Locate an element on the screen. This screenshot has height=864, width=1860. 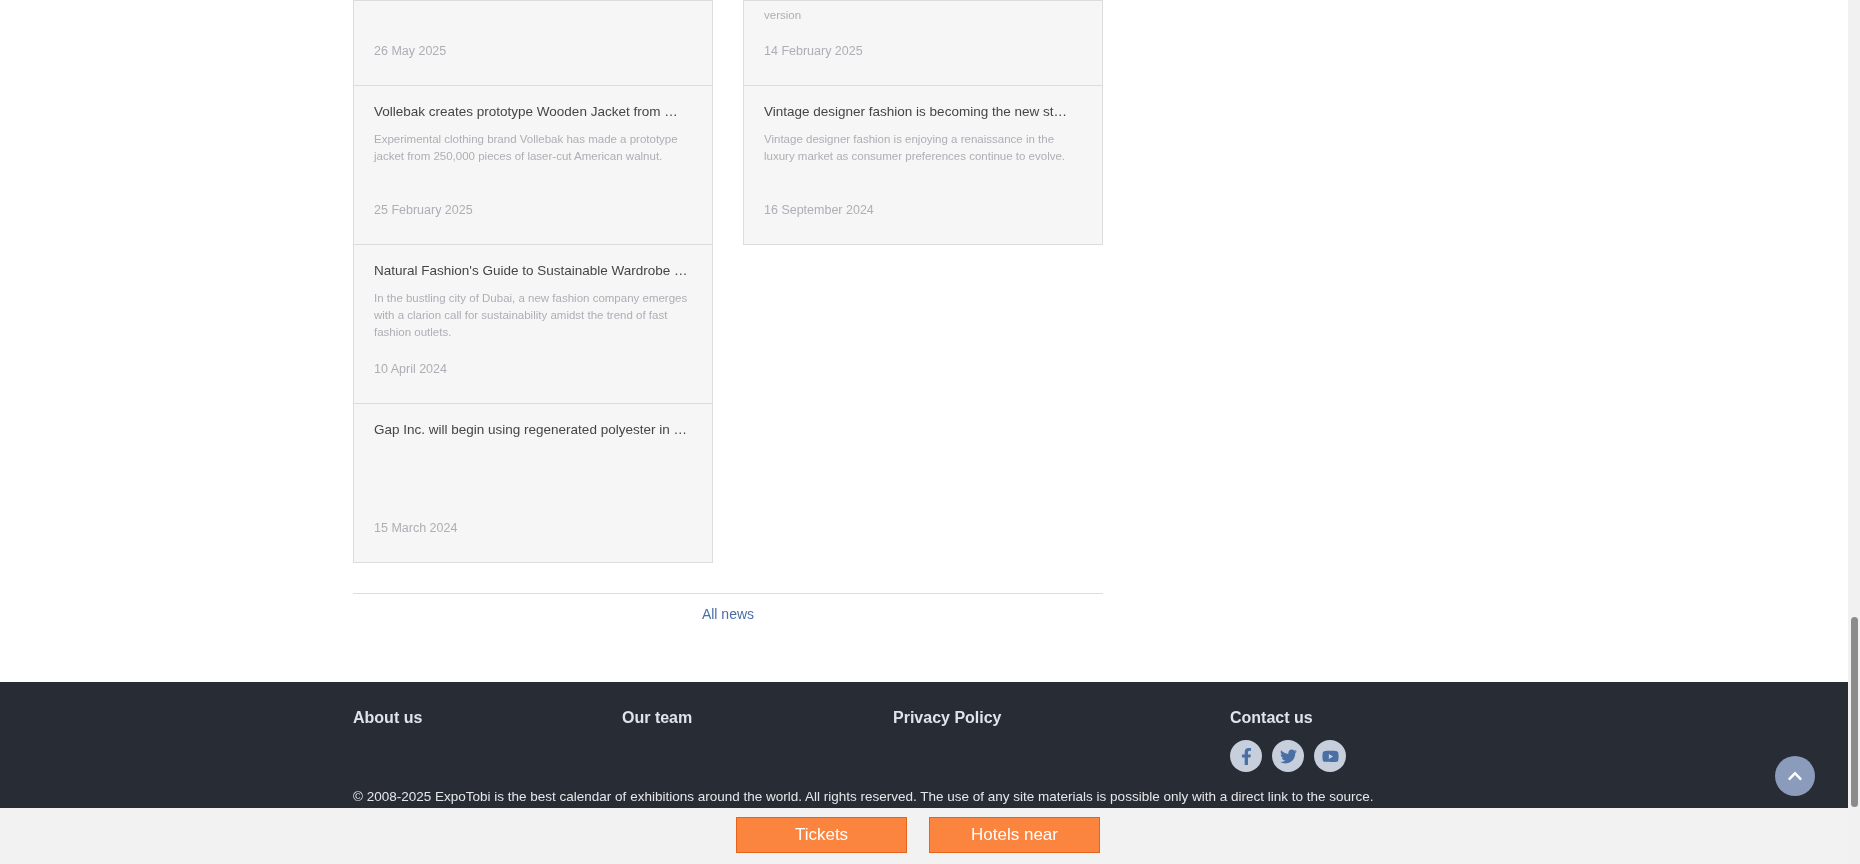
news-summary: version is located at coordinates (783, 16).